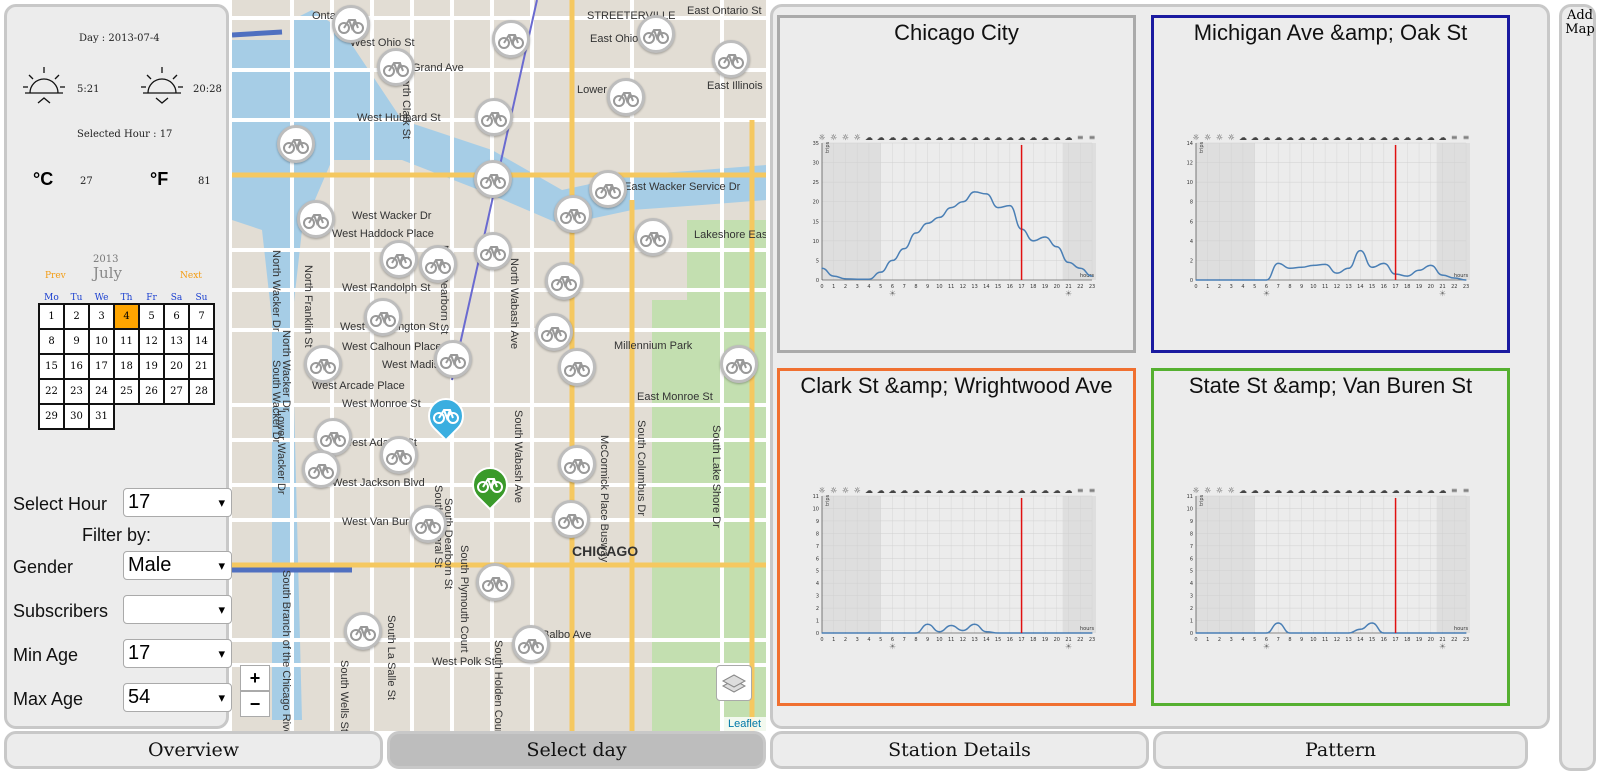 This screenshot has height=771, width=1599. I want to click on x-tick-label: 5, so click(880, 287).